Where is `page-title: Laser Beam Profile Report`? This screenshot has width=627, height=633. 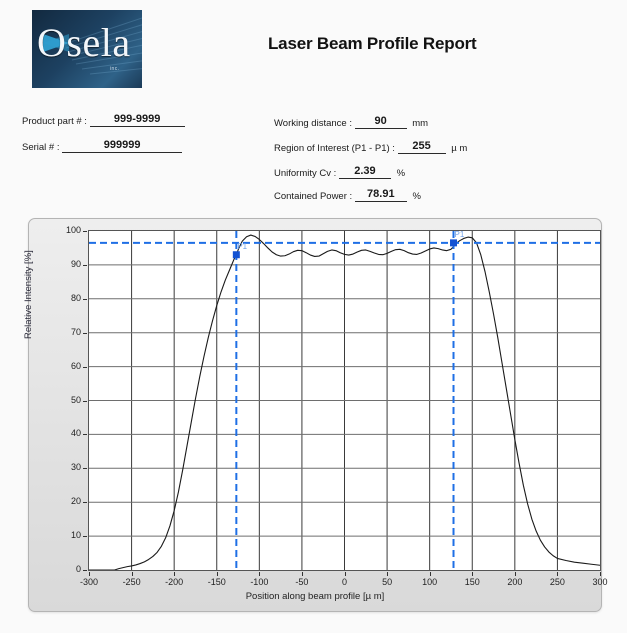
page-title: Laser Beam Profile Report is located at coordinates (372, 43).